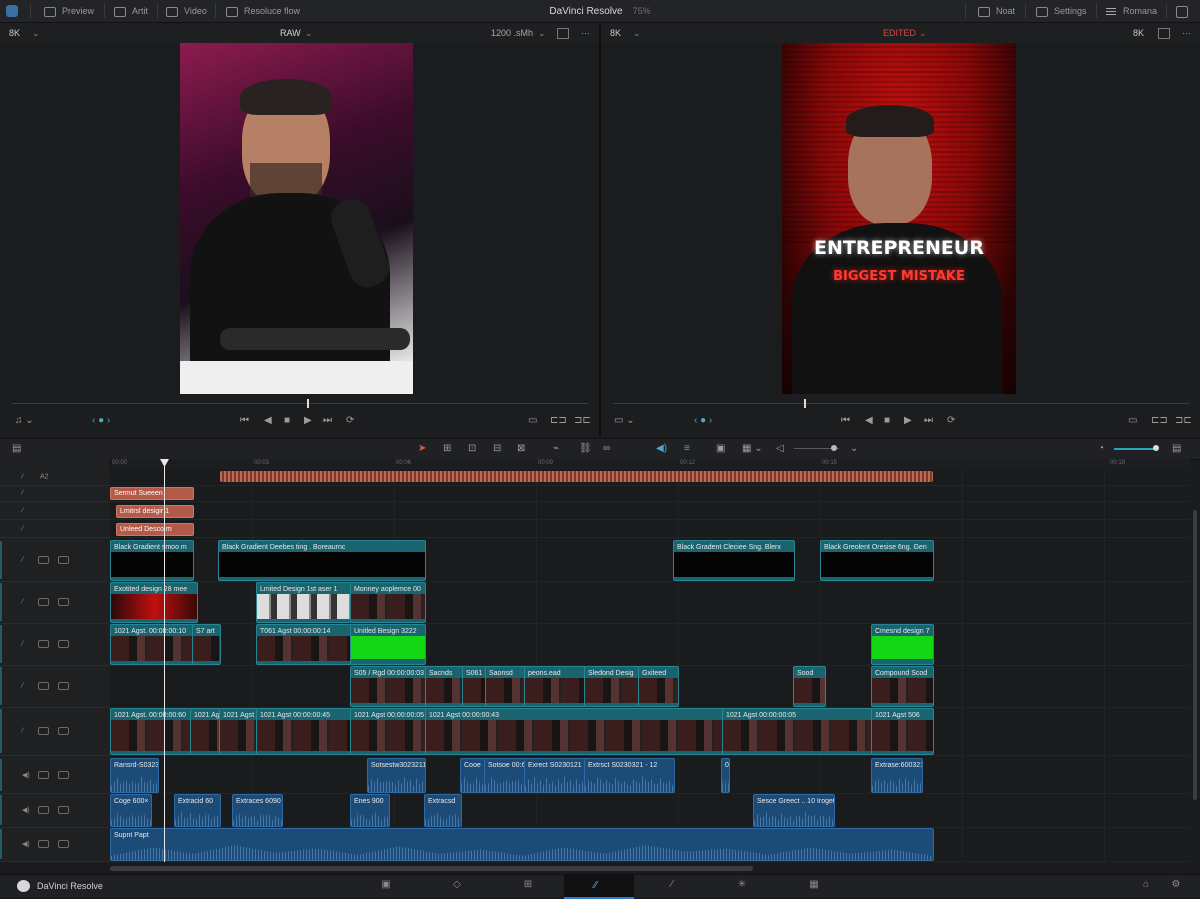 The image size is (1200, 899). What do you see at coordinates (703, 421) in the screenshot?
I see `jog-icon: ‹ ● ›` at bounding box center [703, 421].